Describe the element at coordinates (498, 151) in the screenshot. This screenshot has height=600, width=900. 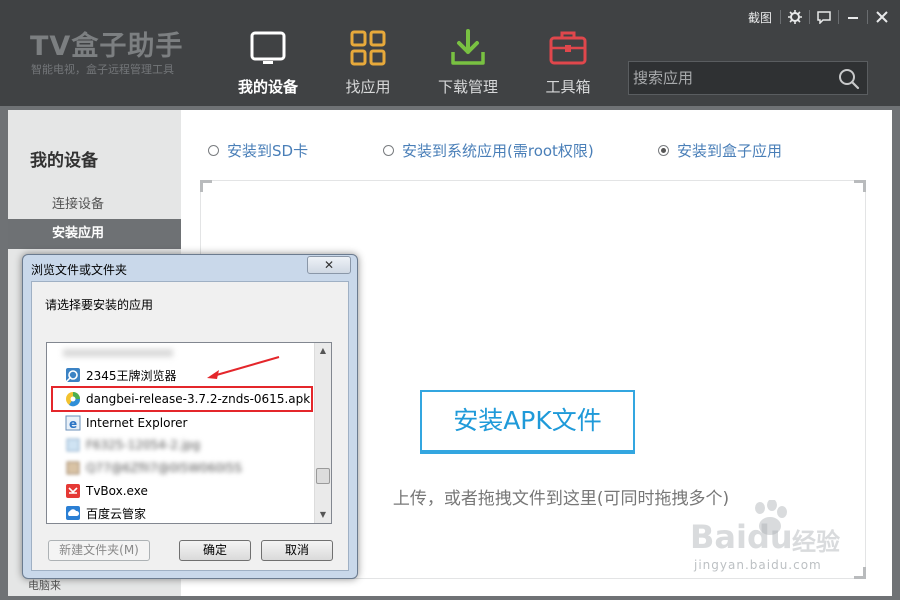
I see `option-label: 安装到系统应用(需root权限)` at that location.